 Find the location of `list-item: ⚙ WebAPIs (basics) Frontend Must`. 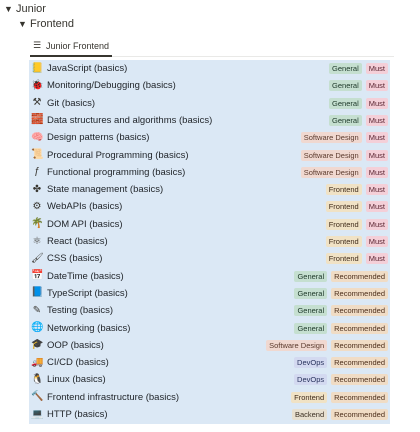

list-item: ⚙ WebAPIs (basics) Frontend Must is located at coordinates (209, 206).